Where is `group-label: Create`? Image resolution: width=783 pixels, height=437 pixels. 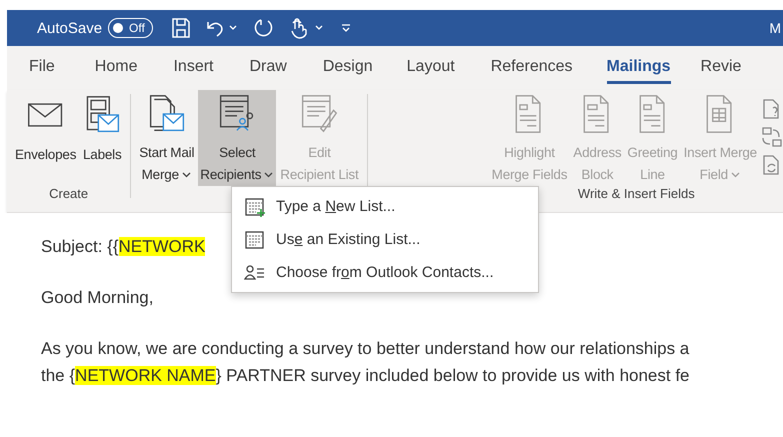
group-label: Create is located at coordinates (68, 193).